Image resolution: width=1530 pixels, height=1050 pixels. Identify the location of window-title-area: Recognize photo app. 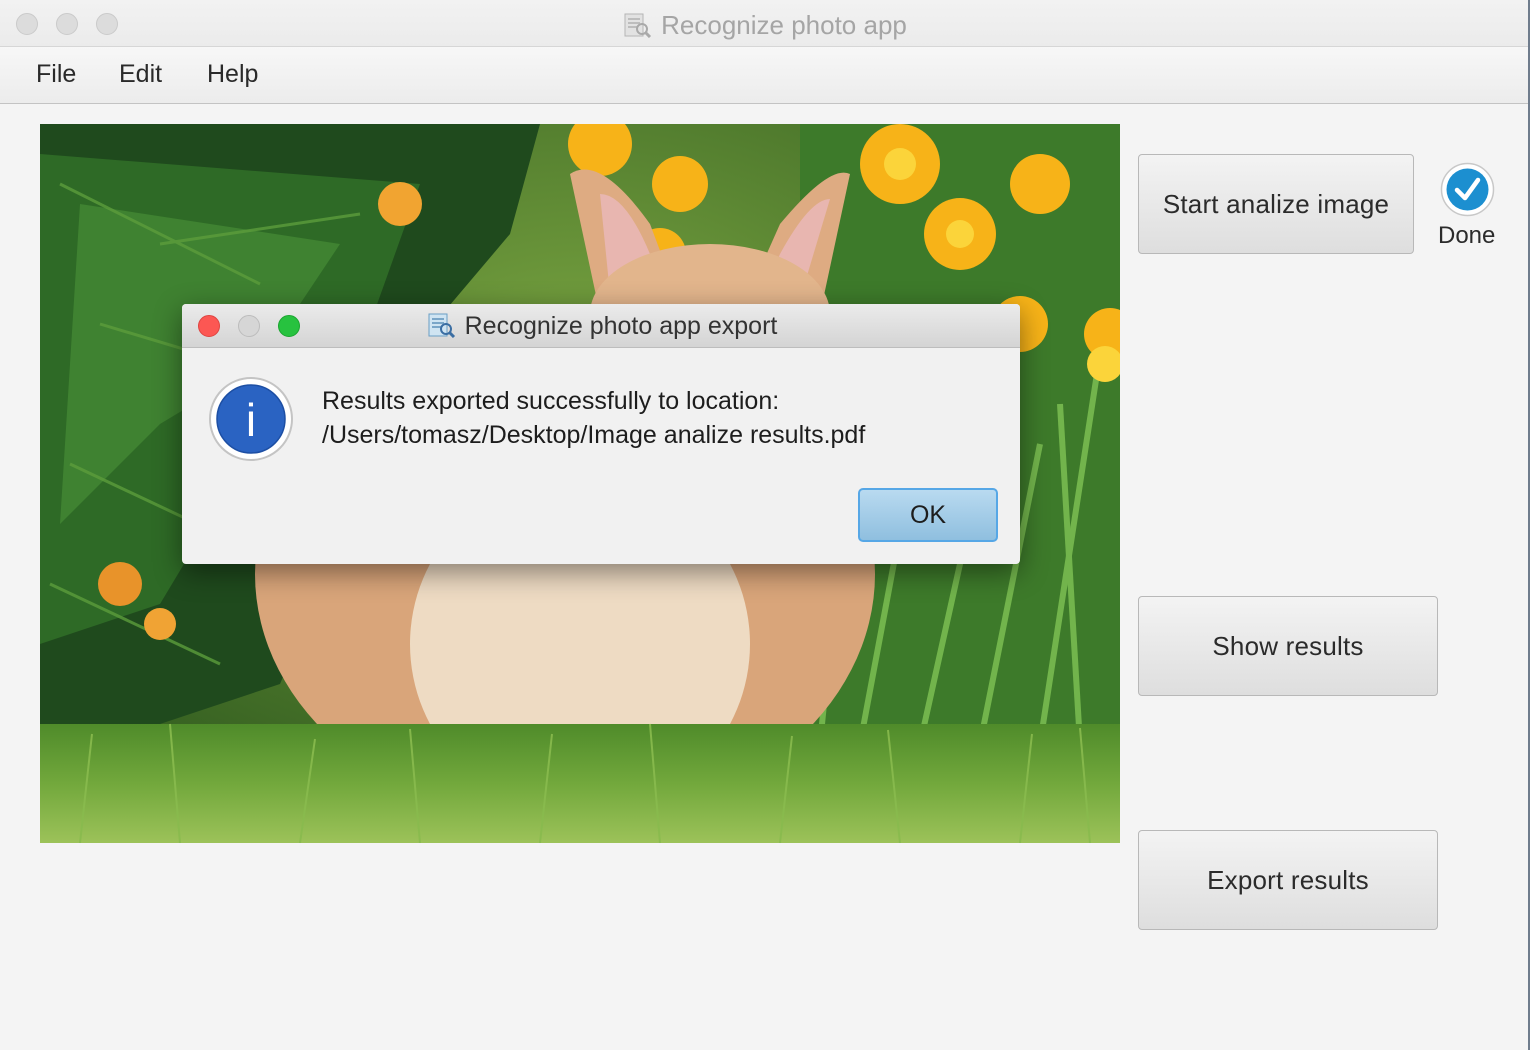
(764, 27).